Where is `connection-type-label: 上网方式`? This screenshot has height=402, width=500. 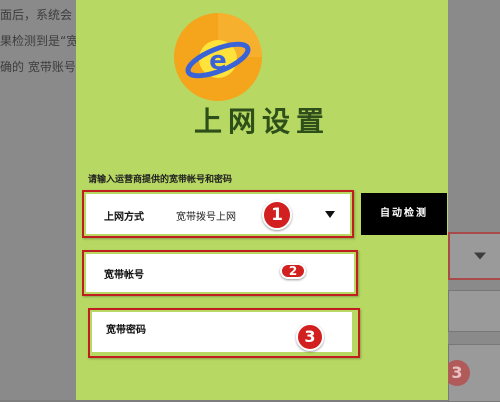 connection-type-label: 上网方式 is located at coordinates (124, 217).